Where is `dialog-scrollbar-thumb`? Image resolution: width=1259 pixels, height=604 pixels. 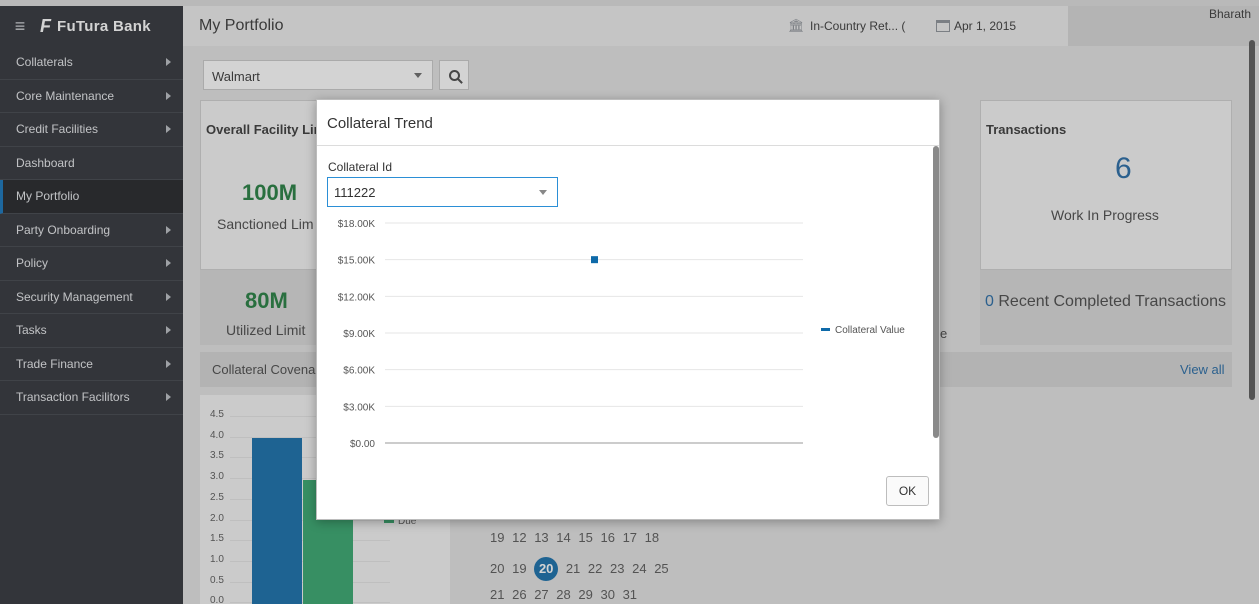 dialog-scrollbar-thumb is located at coordinates (936, 292).